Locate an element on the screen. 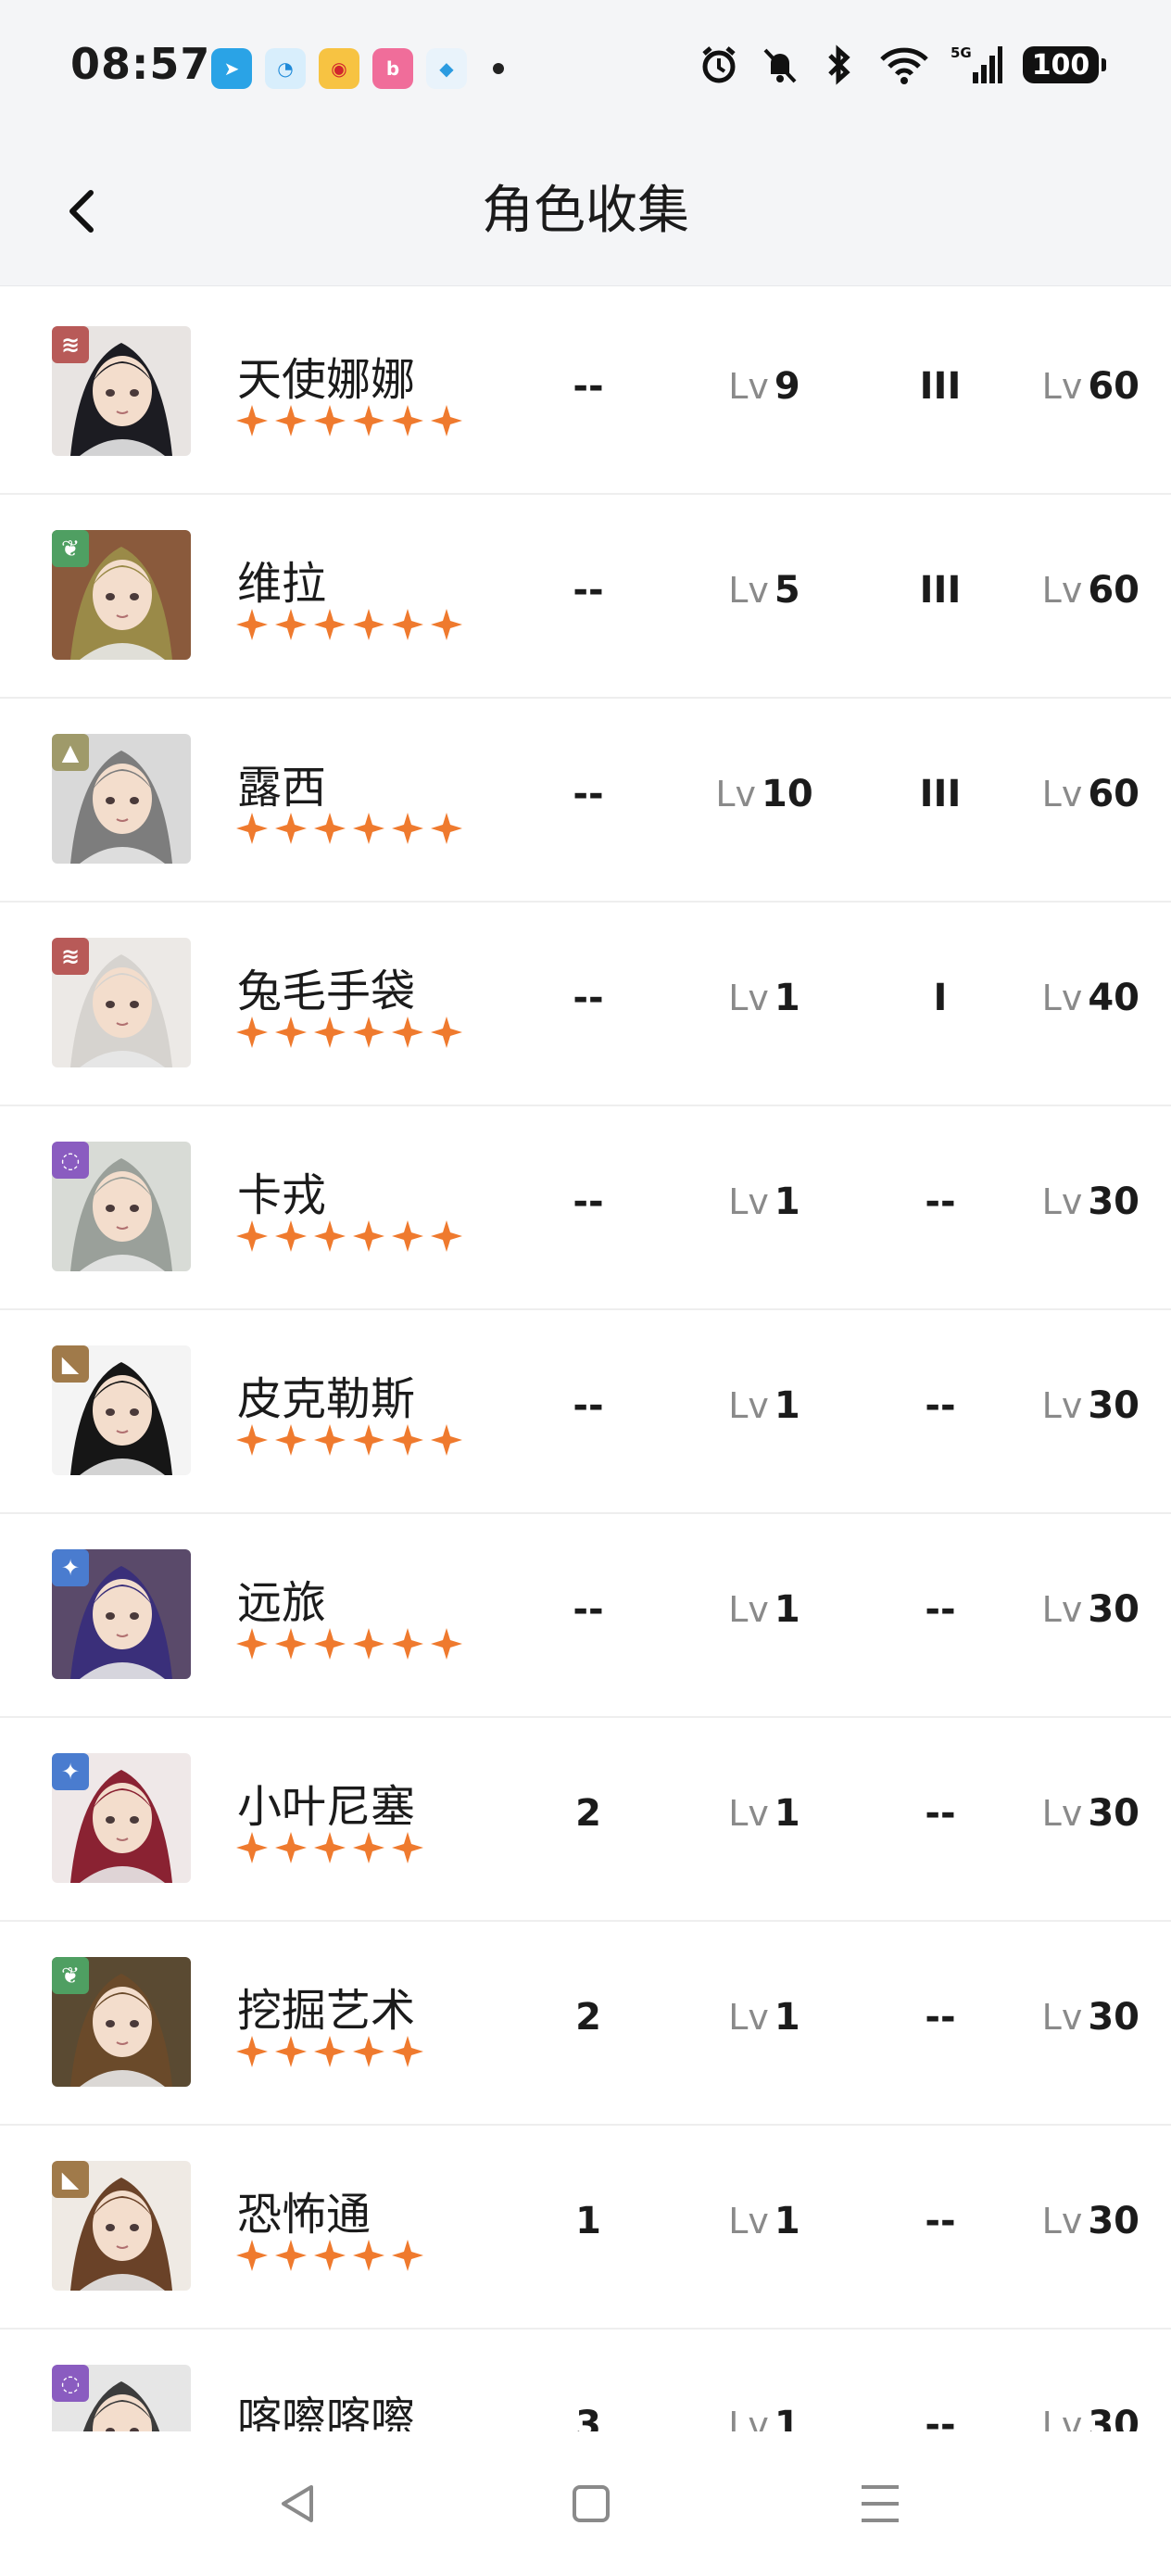 The width and height of the screenshot is (1171, 2576). character-row: ✦ 小叶尼塞 2 Lv 1 -- Lv 30 is located at coordinates (585, 1819).